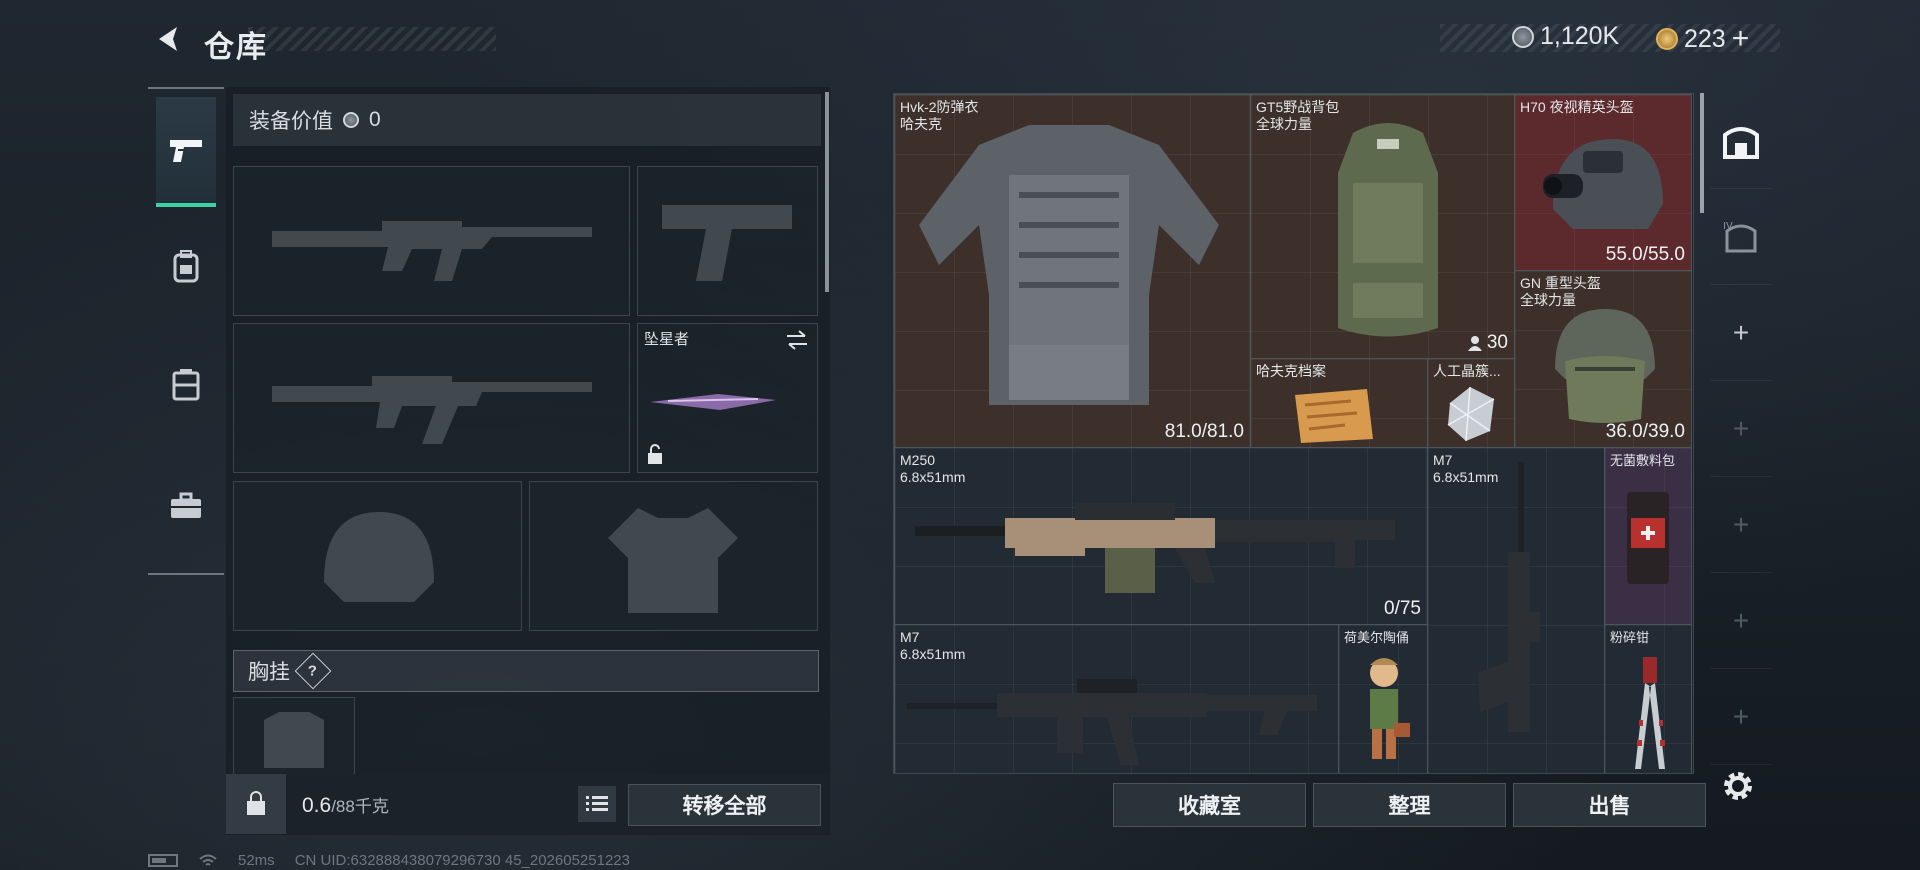 The image size is (1920, 870). I want to click on rifle-horizontal-icon, so click(1112, 722).